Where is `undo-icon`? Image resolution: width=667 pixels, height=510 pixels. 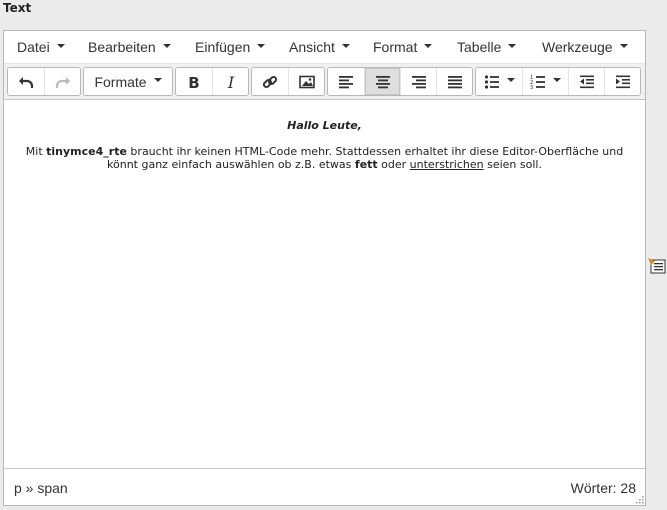
undo-icon is located at coordinates (26, 82).